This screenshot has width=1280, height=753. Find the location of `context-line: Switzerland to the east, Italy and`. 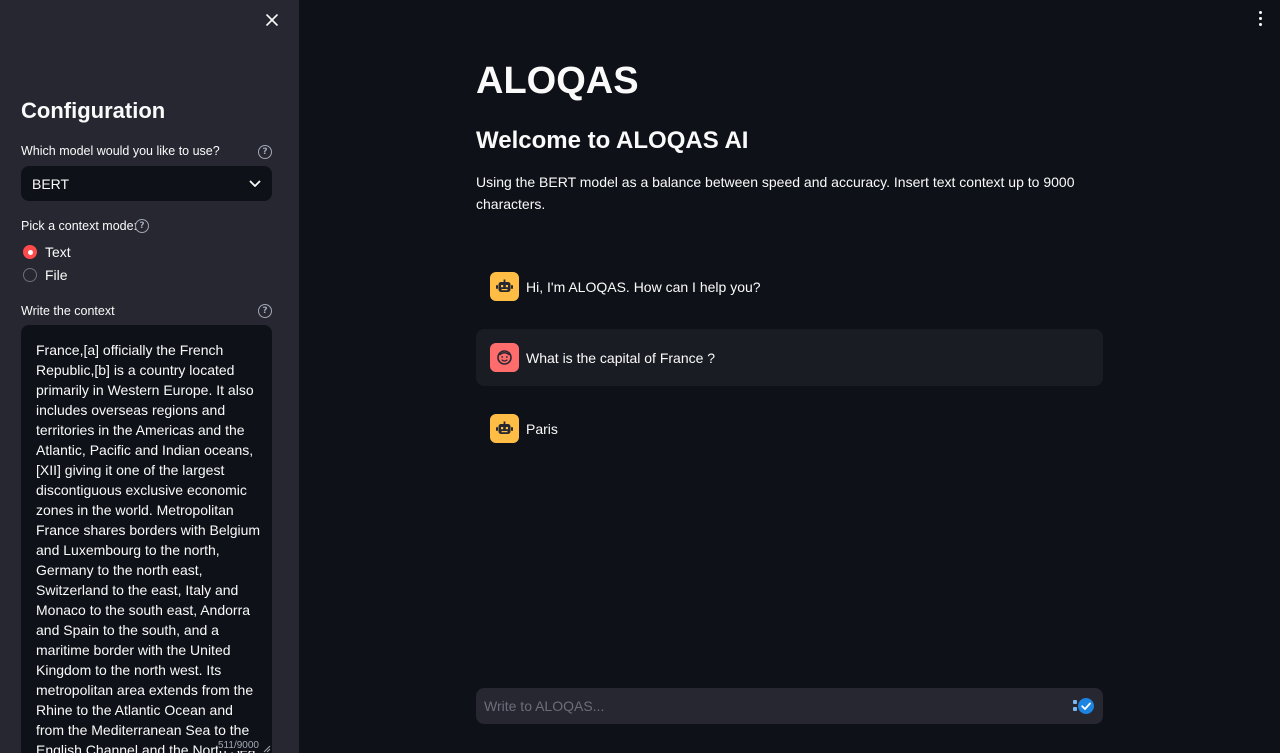

context-line: Switzerland to the east, Italy and is located at coordinates (137, 590).